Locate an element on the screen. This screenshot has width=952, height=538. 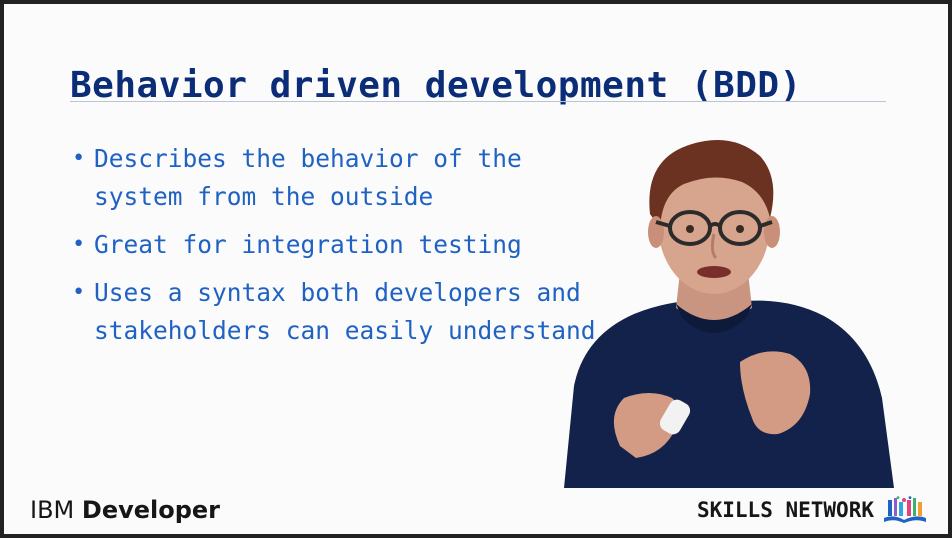
bullet-item: • Great for integration testing is located at coordinates (335, 245).